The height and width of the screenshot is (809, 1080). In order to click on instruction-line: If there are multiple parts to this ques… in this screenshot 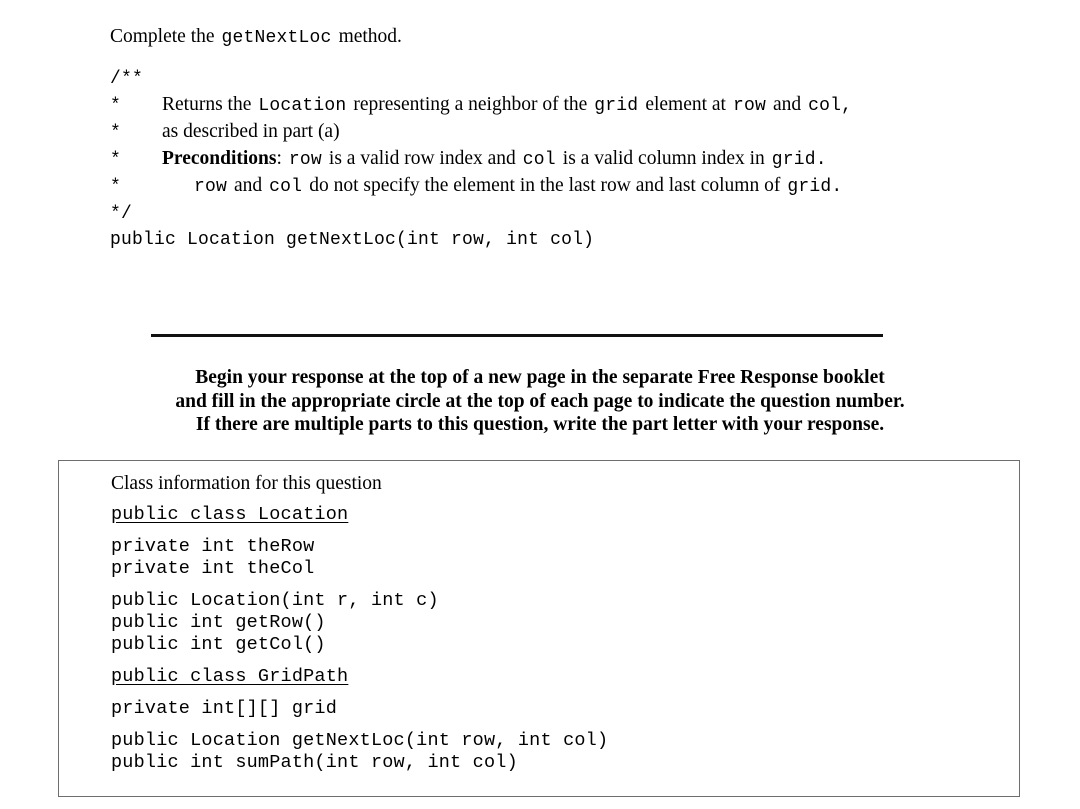, I will do `click(540, 425)`.